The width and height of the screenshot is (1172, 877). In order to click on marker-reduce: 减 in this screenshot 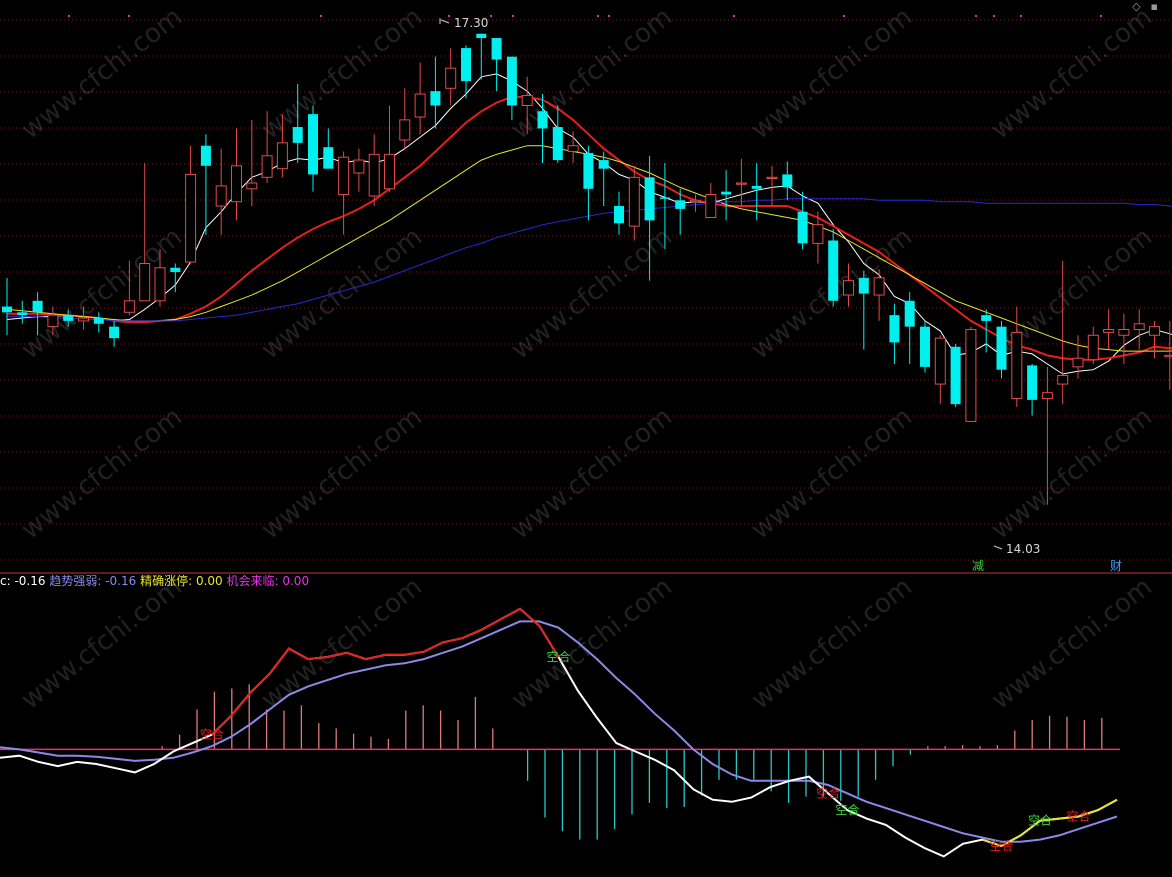, I will do `click(978, 566)`.